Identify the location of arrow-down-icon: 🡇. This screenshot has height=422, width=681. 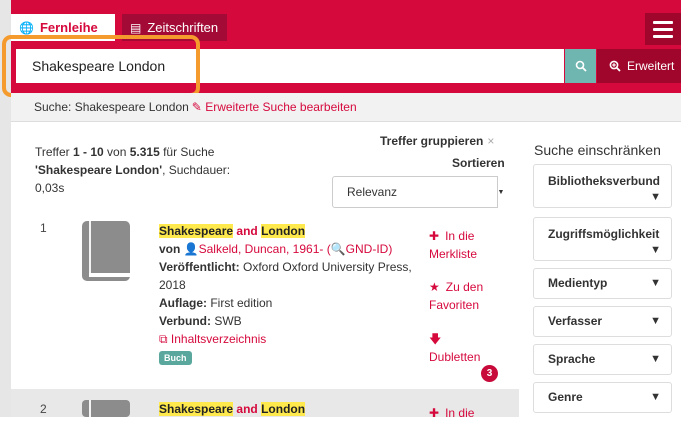
(435, 339).